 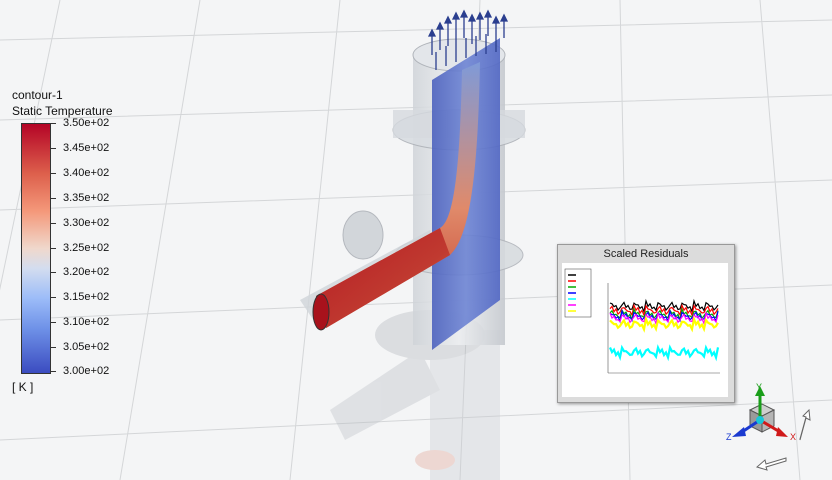 I want to click on x-axis-arrow: X, so click(x=777, y=430).